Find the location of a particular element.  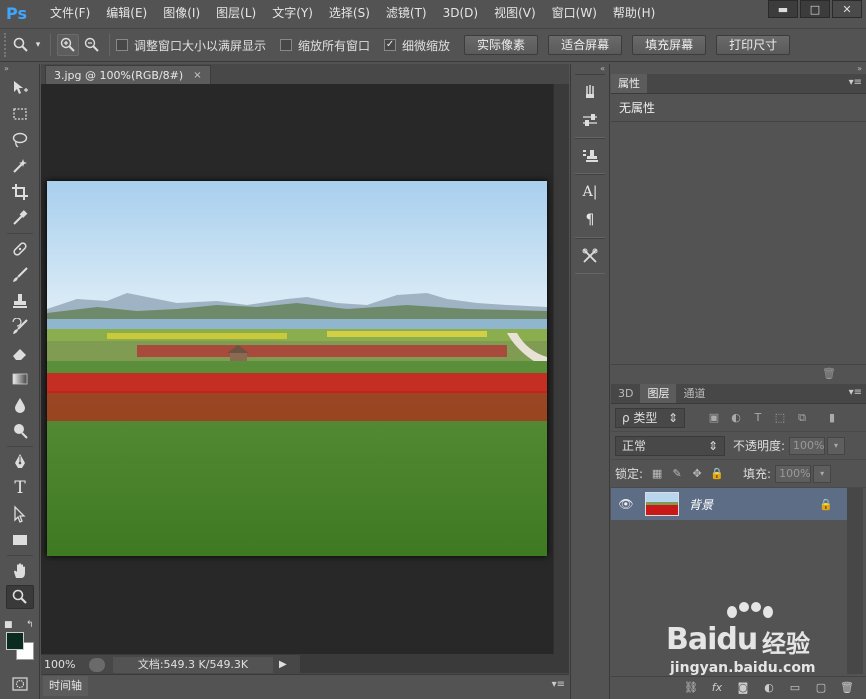

default-colors-icon: ■ is located at coordinates (8, 625).